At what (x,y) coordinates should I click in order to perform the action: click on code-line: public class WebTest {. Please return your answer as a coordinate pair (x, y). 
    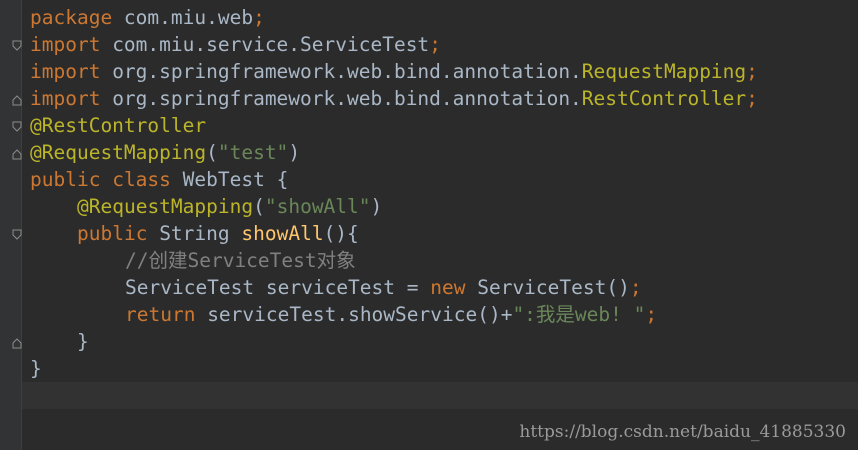
    Looking at the image, I should click on (159, 179).